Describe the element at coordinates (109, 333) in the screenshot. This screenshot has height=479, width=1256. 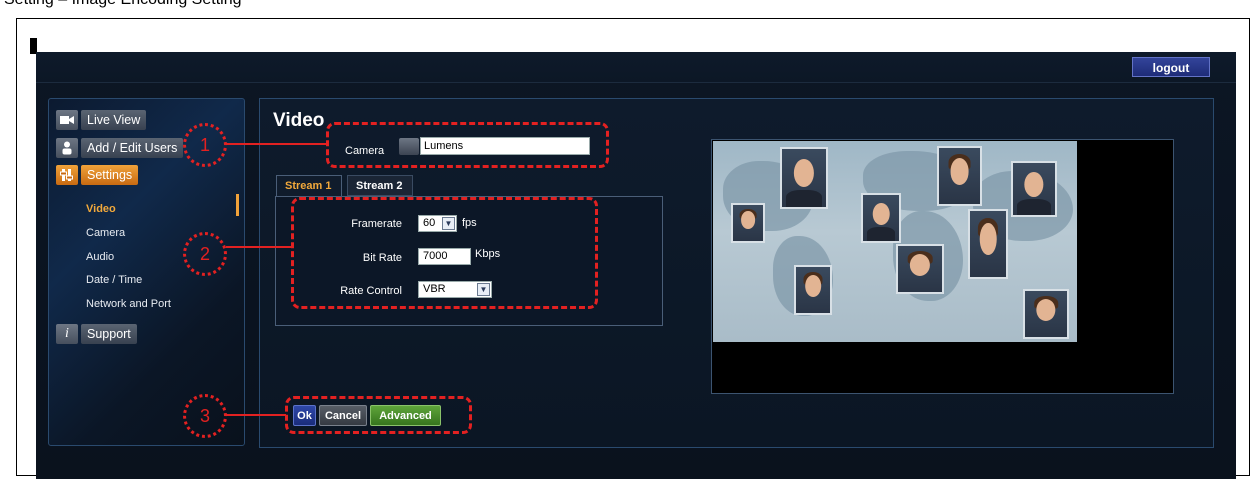
I see `sidebar-item-label: Support` at that location.